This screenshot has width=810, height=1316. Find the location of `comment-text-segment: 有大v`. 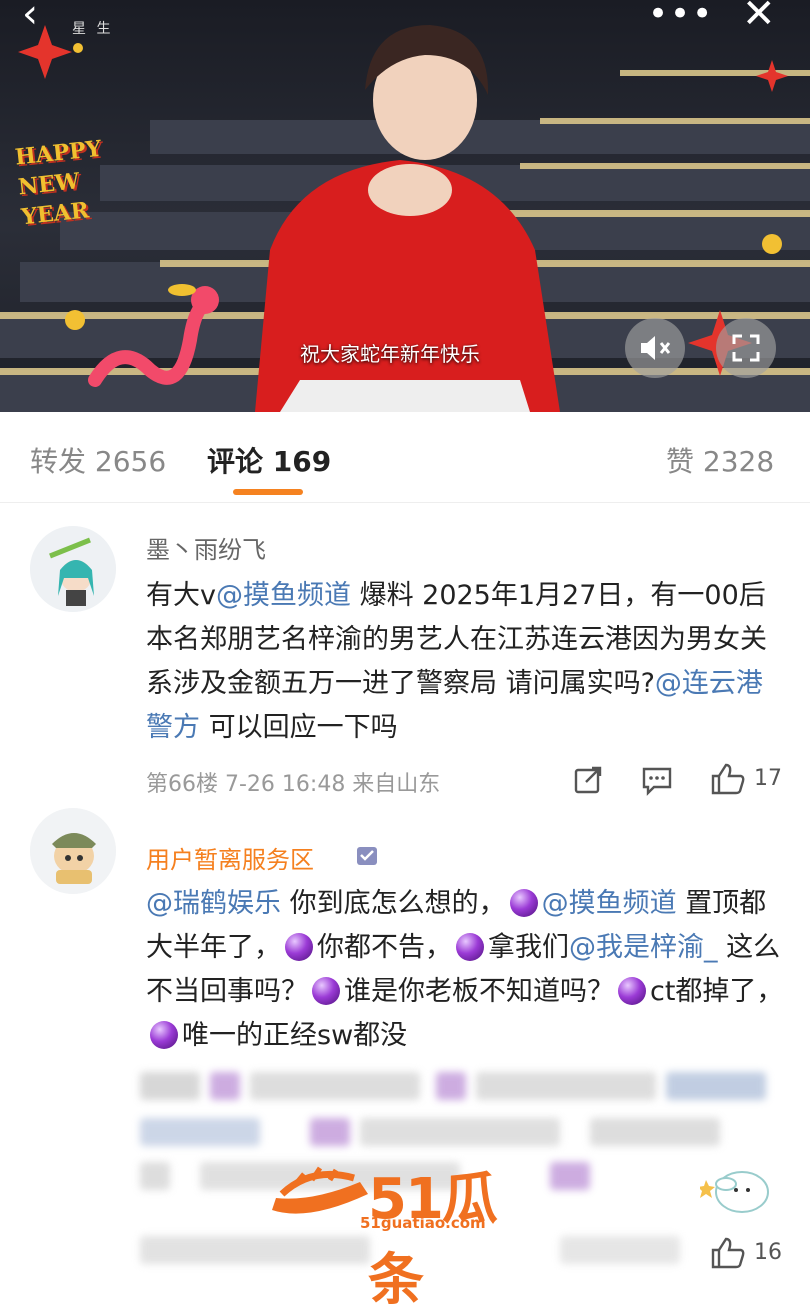

comment-text-segment: 有大v is located at coordinates (181, 595).